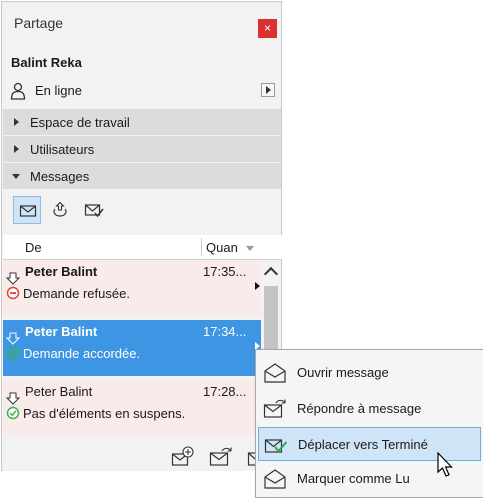 The width and height of the screenshot is (483, 498). What do you see at coordinates (142, 453) in the screenshot?
I see `message-actions-bar` at bounding box center [142, 453].